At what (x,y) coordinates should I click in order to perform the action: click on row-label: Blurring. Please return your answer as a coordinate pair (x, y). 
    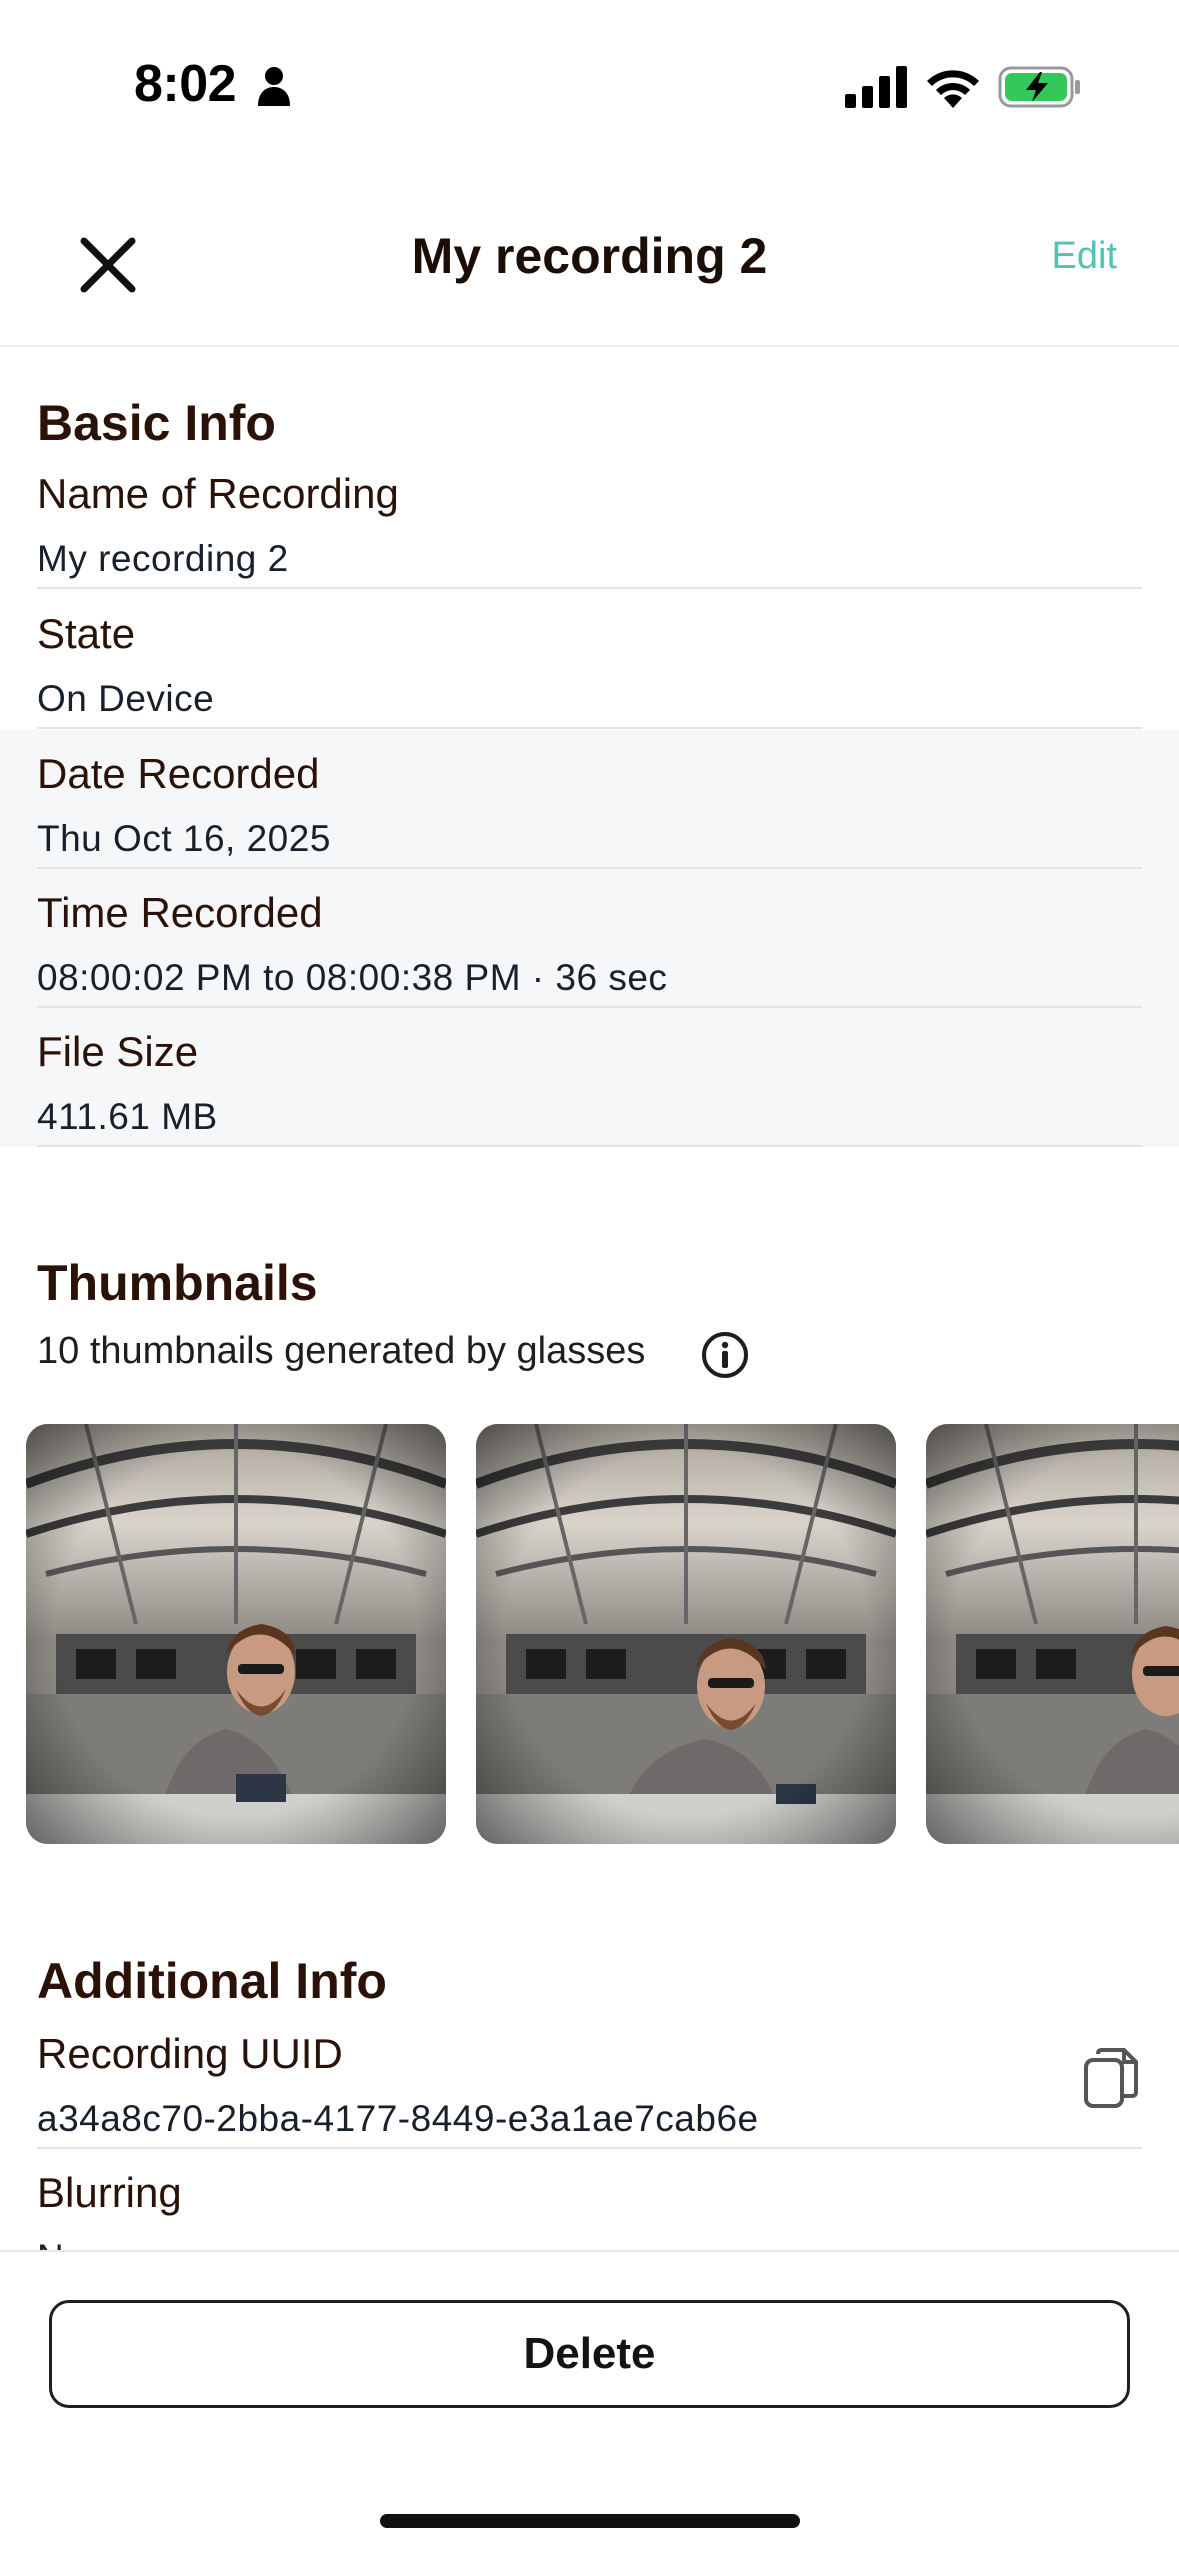
    Looking at the image, I should click on (109, 2192).